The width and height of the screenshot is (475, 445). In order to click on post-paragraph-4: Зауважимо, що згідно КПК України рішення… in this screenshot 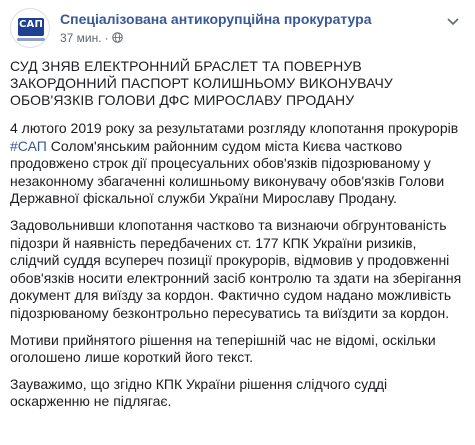, I will do `click(199, 392)`.